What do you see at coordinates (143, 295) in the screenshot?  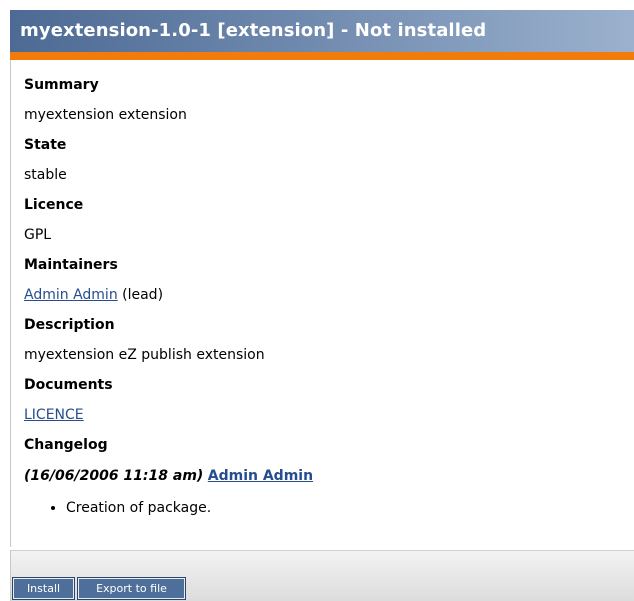 I see `maintainer-role: (lead)` at bounding box center [143, 295].